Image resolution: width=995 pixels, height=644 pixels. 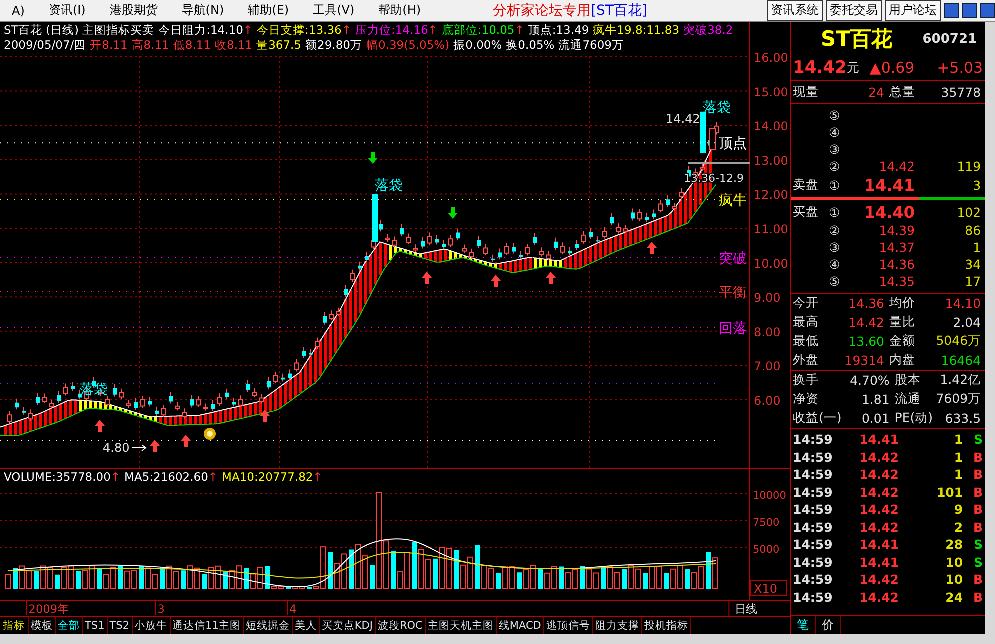 What do you see at coordinates (733, 292) in the screenshot?
I see `level-label: 平衡` at bounding box center [733, 292].